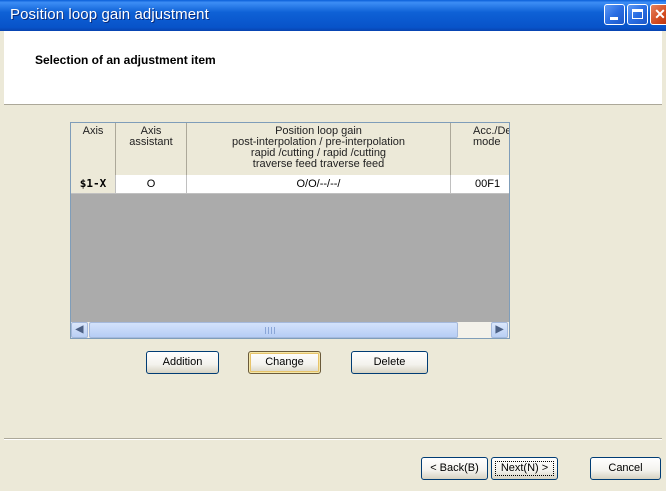 Image resolution: width=666 pixels, height=491 pixels. I want to click on footer-separator, so click(333, 439).